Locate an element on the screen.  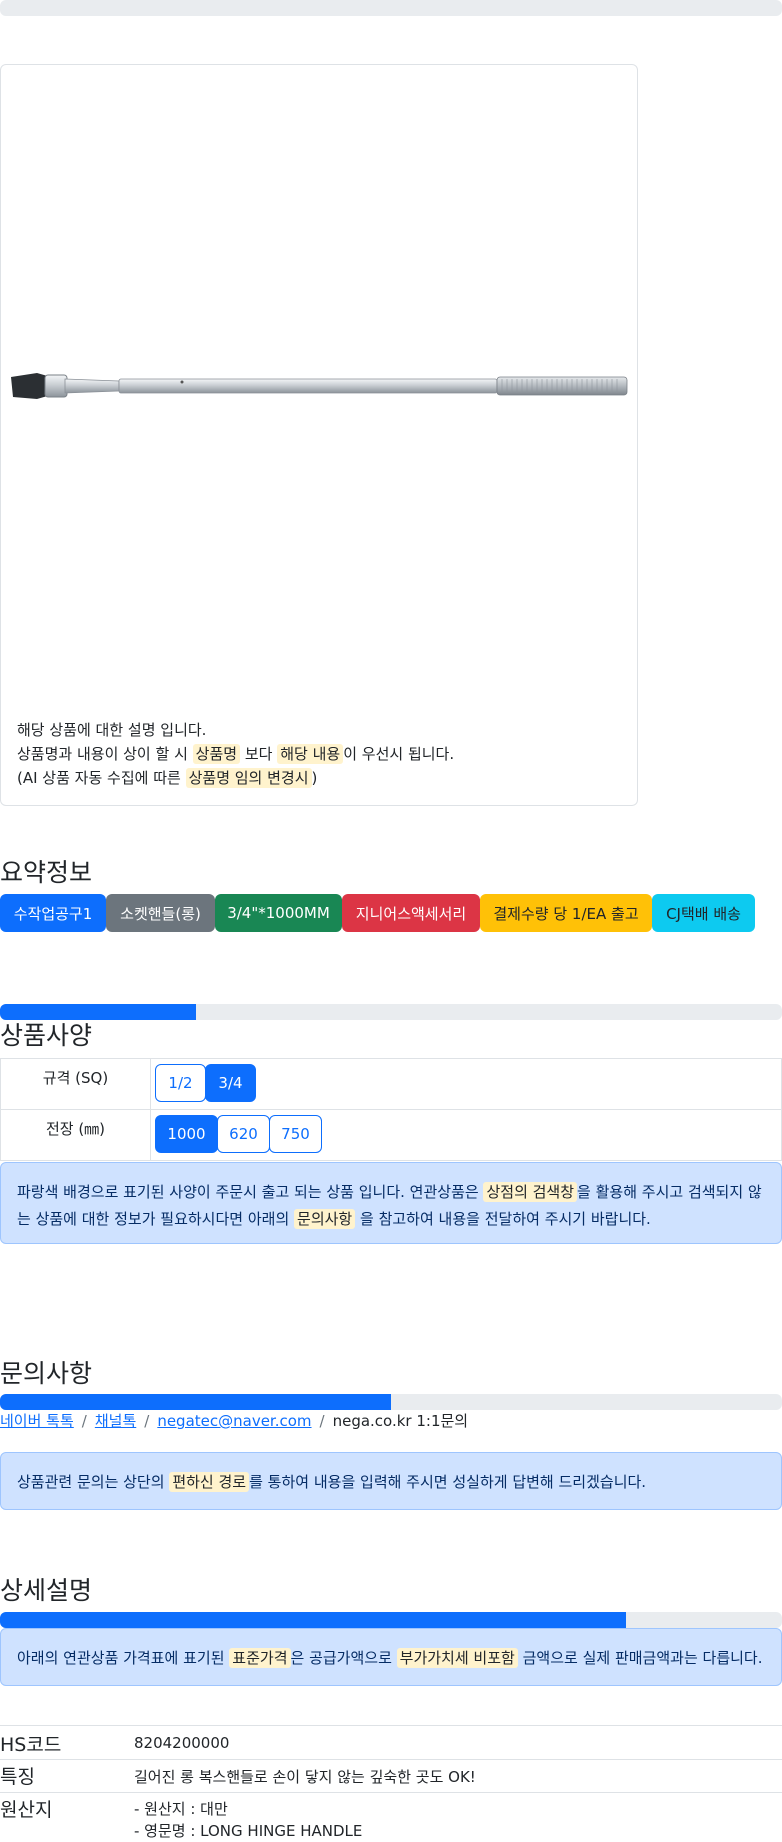
info-value-hscode: 8204200000 is located at coordinates (182, 1743).